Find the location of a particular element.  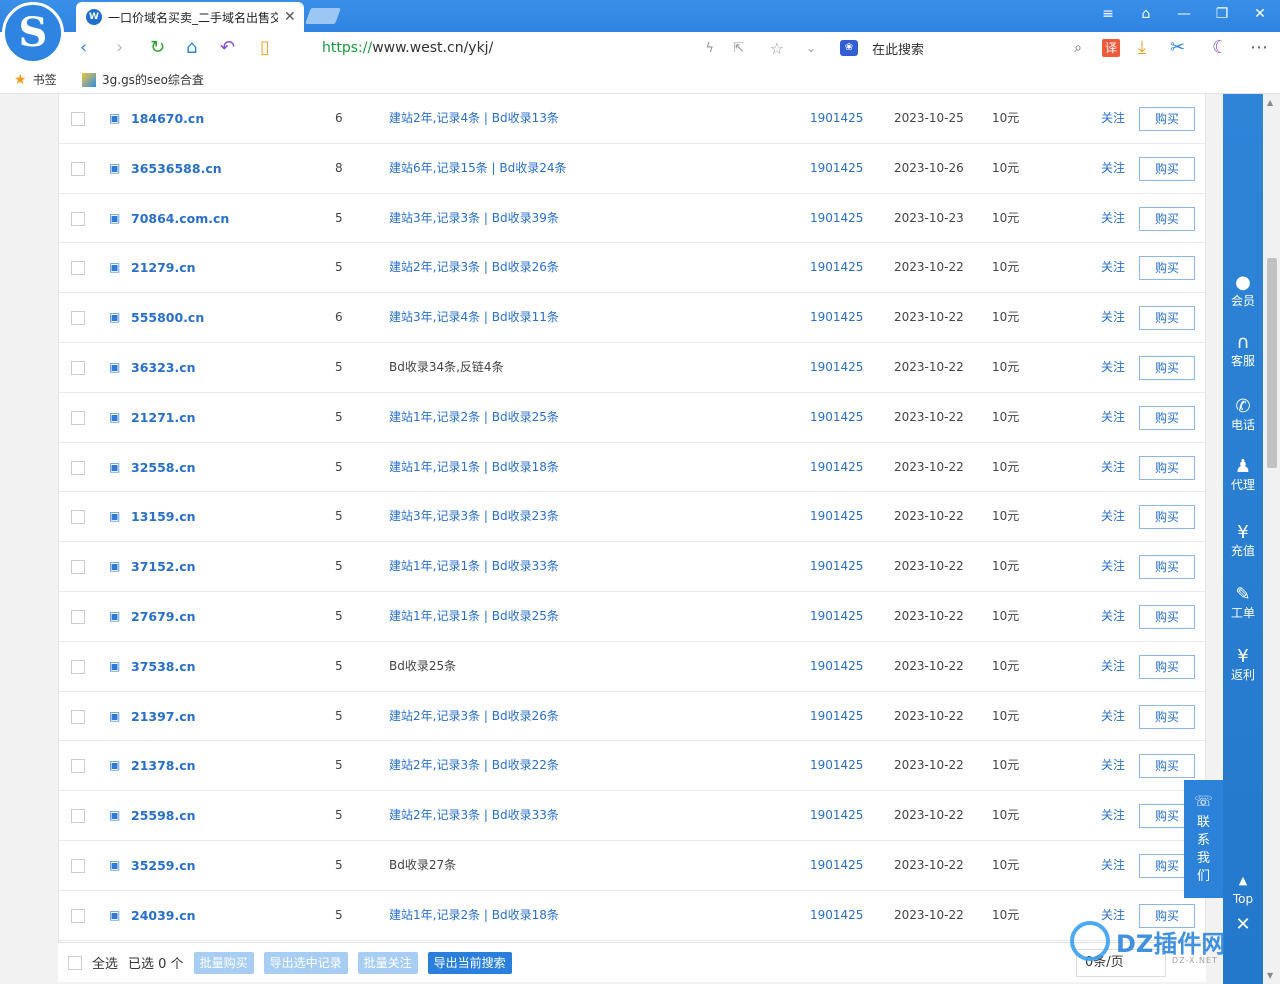

screenshot-icon: ✂ is located at coordinates (1177, 48).